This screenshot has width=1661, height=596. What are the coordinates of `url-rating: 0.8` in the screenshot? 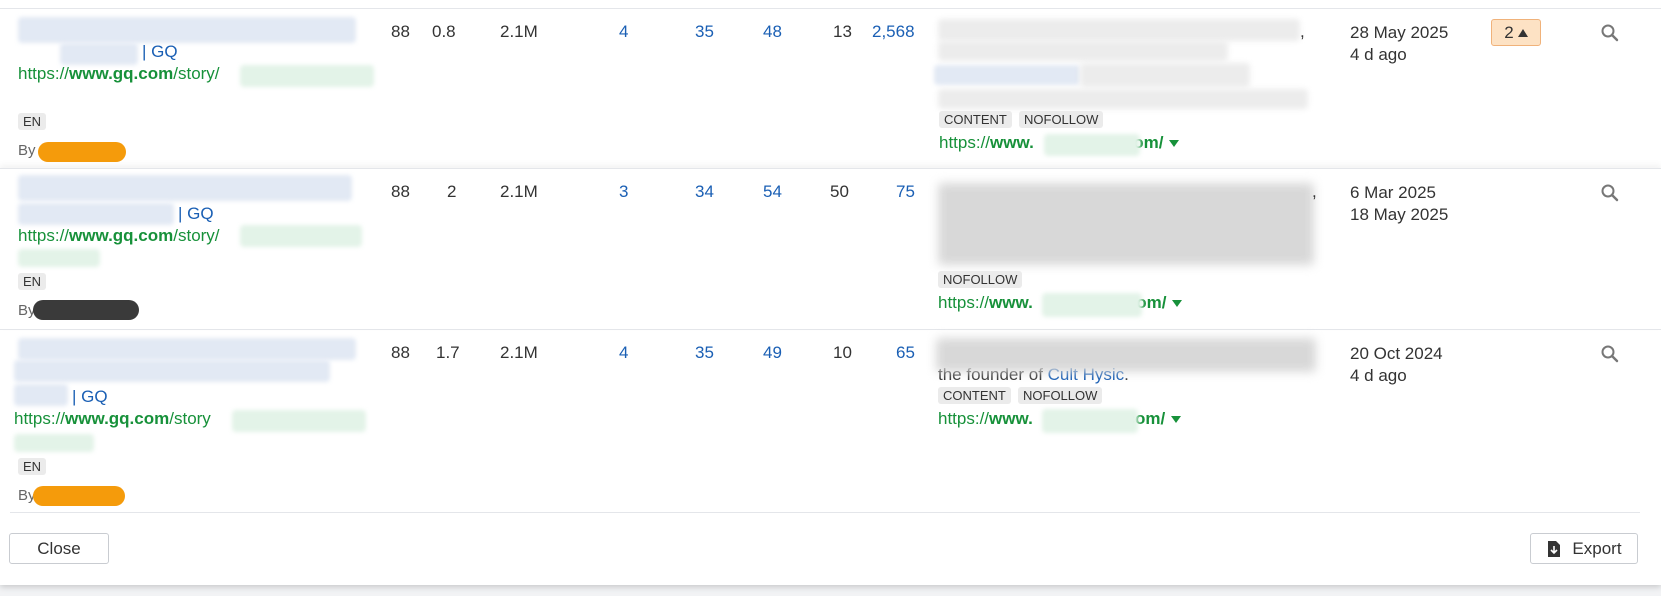 It's located at (444, 31).